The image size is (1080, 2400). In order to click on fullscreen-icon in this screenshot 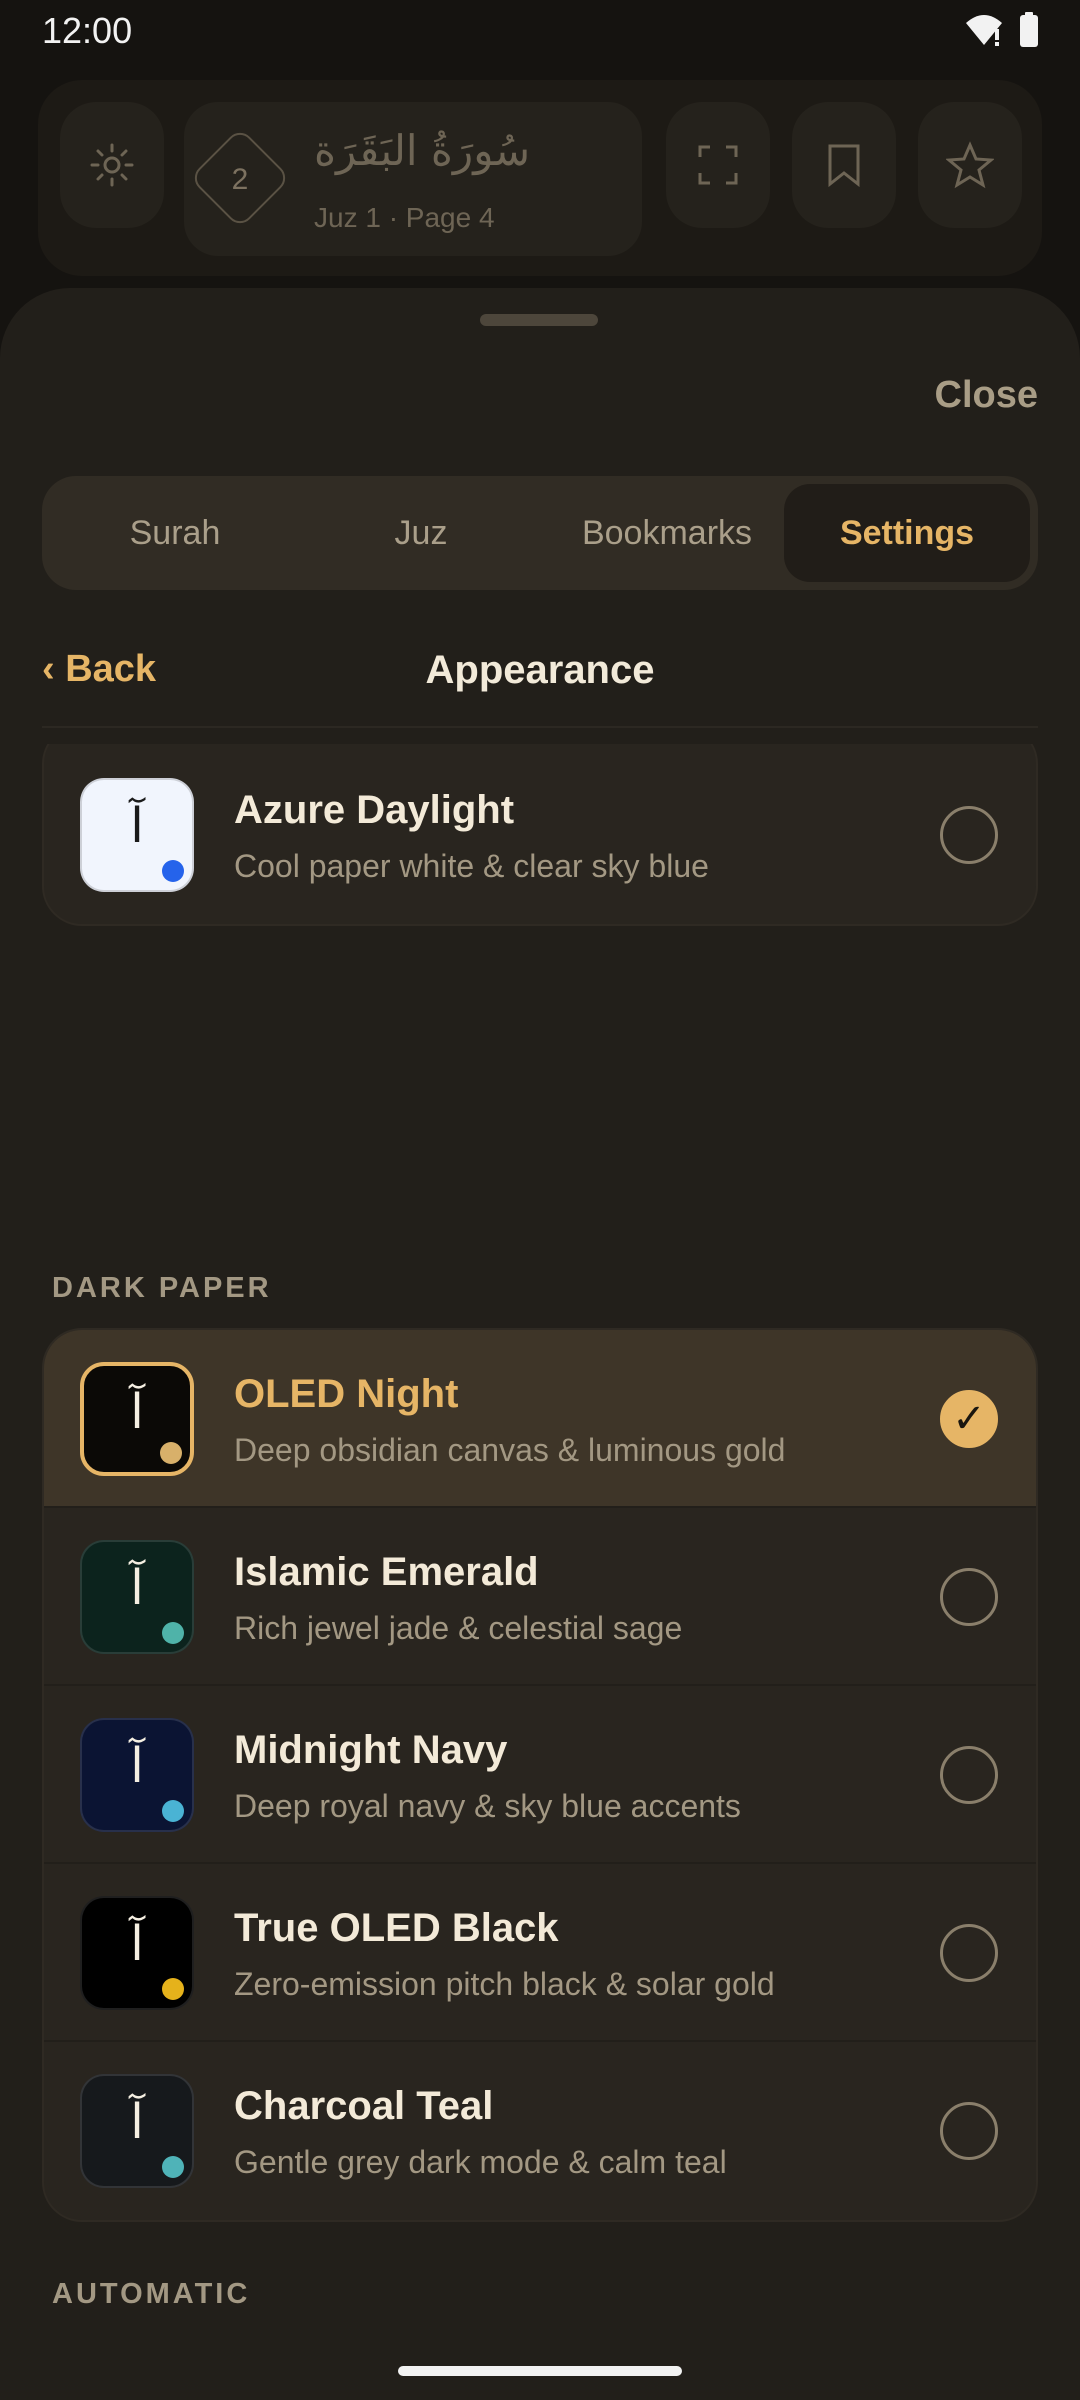, I will do `click(718, 165)`.